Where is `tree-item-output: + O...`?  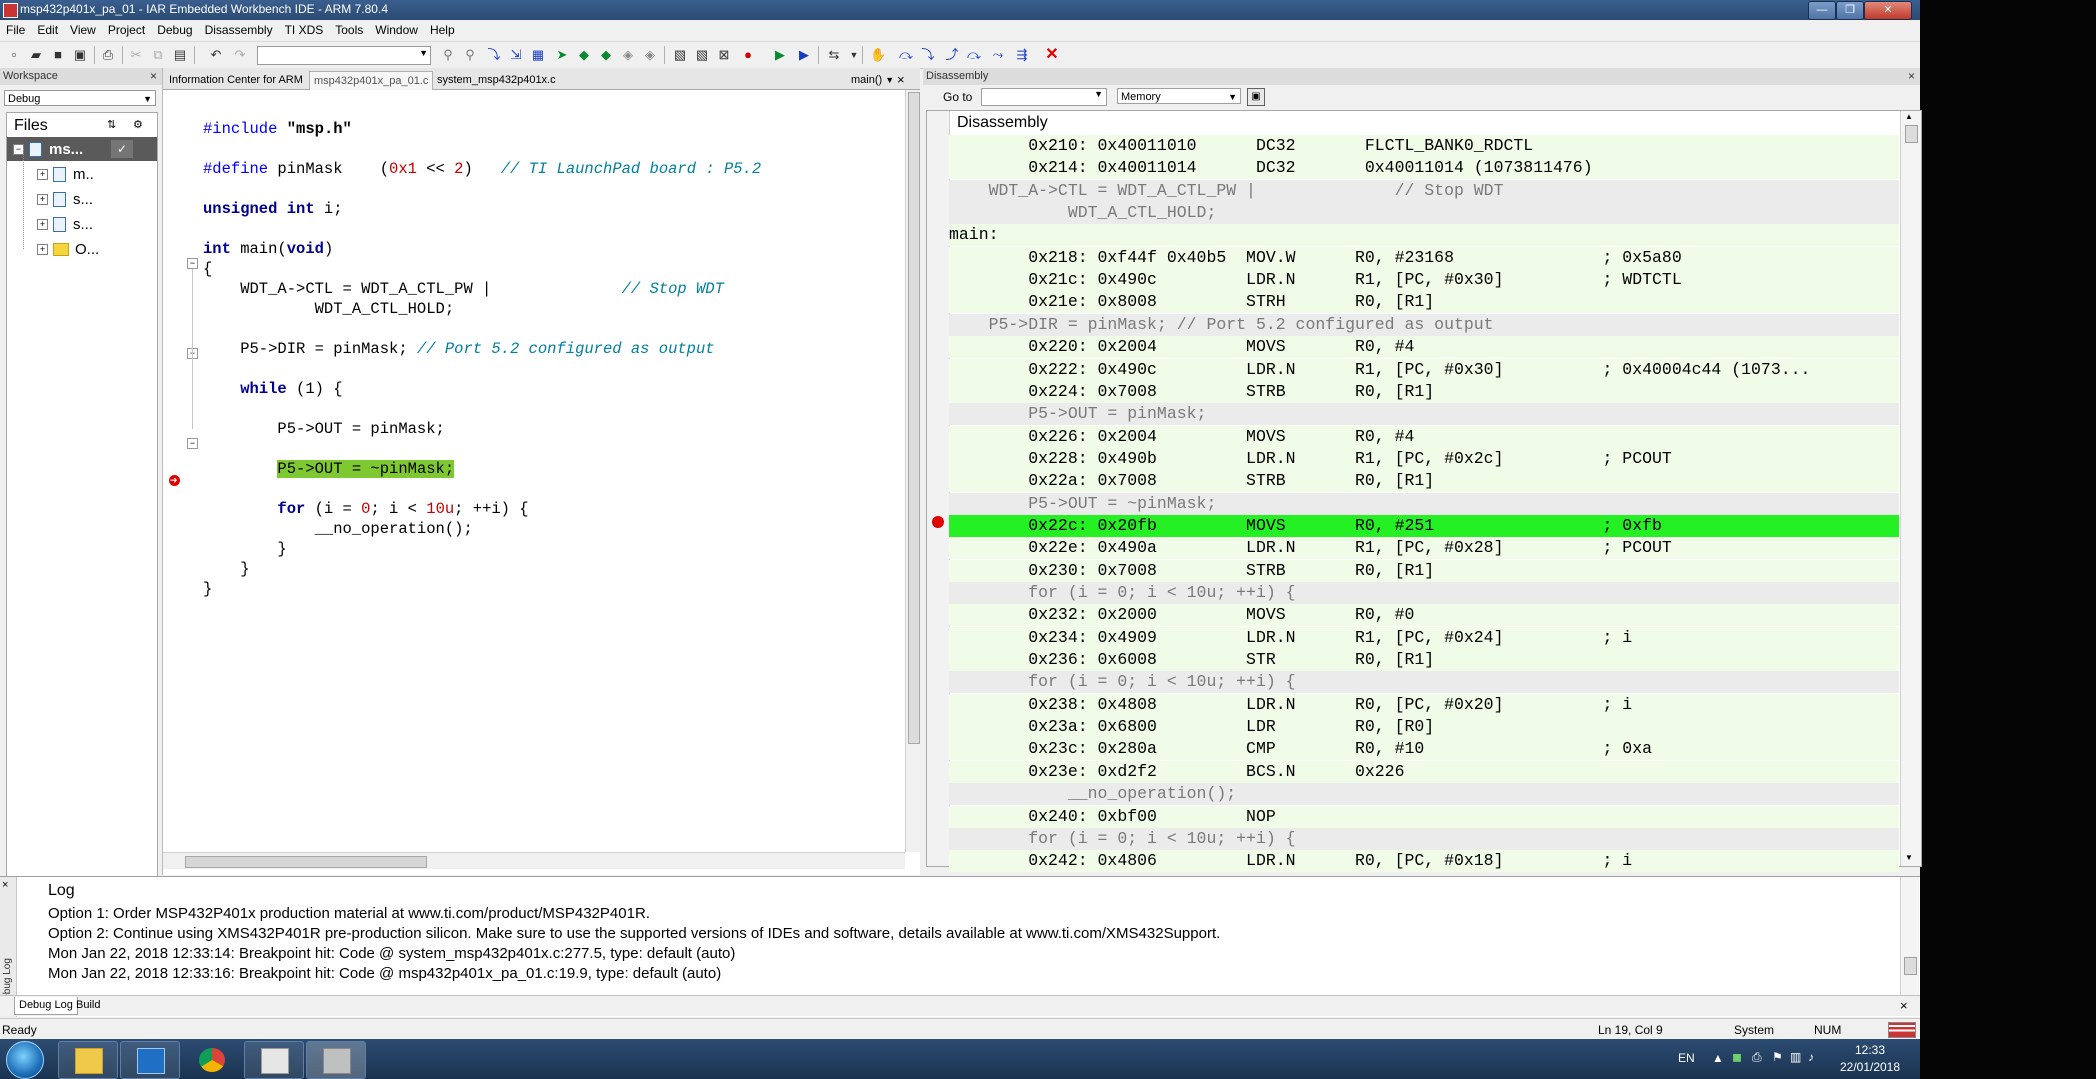 tree-item-output: + O... is located at coordinates (82, 249).